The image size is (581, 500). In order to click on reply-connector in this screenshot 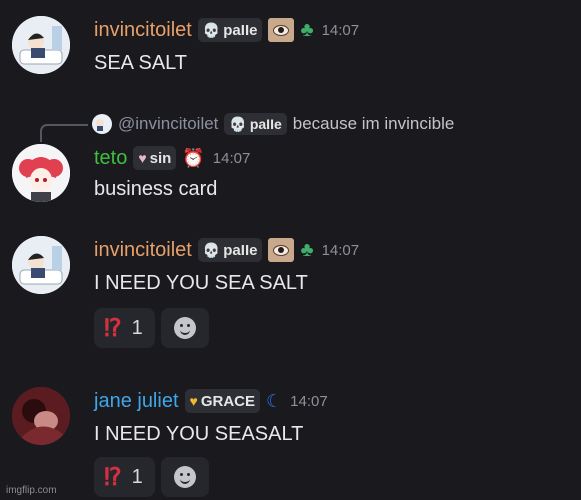, I will do `click(64, 133)`.